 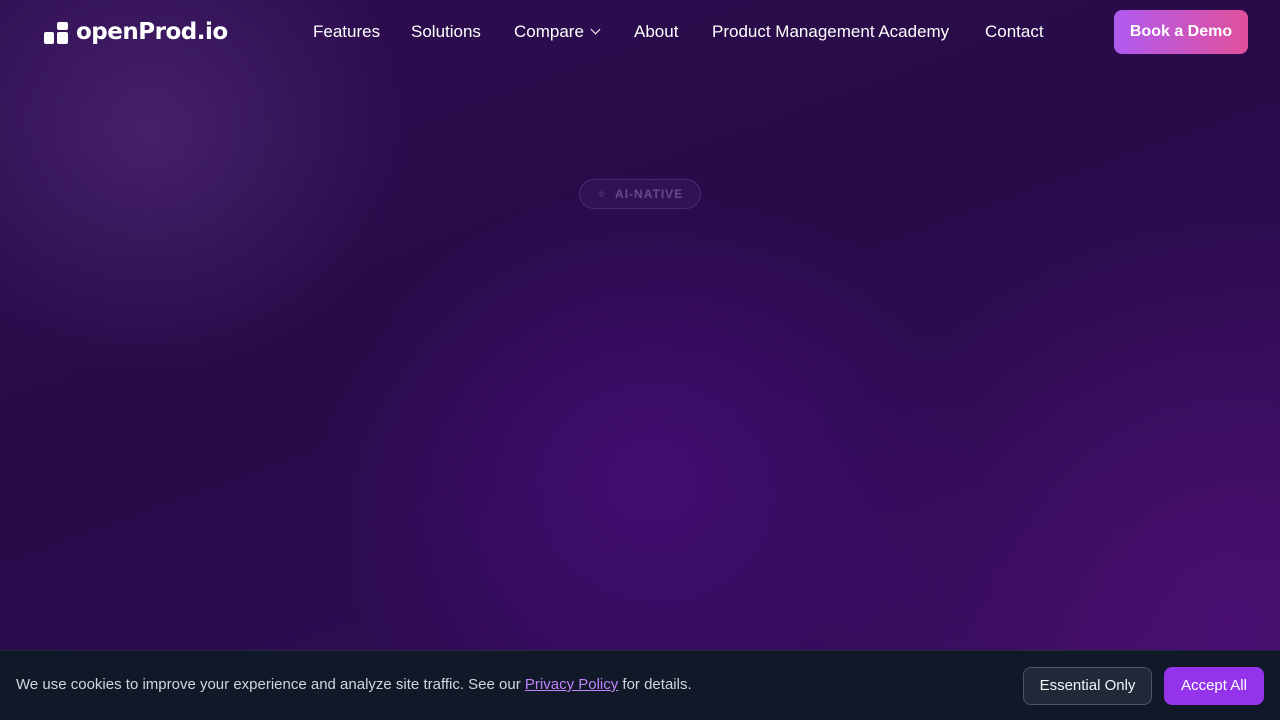 I want to click on nav-item-academy: Product Management Academy, so click(x=830, y=32).